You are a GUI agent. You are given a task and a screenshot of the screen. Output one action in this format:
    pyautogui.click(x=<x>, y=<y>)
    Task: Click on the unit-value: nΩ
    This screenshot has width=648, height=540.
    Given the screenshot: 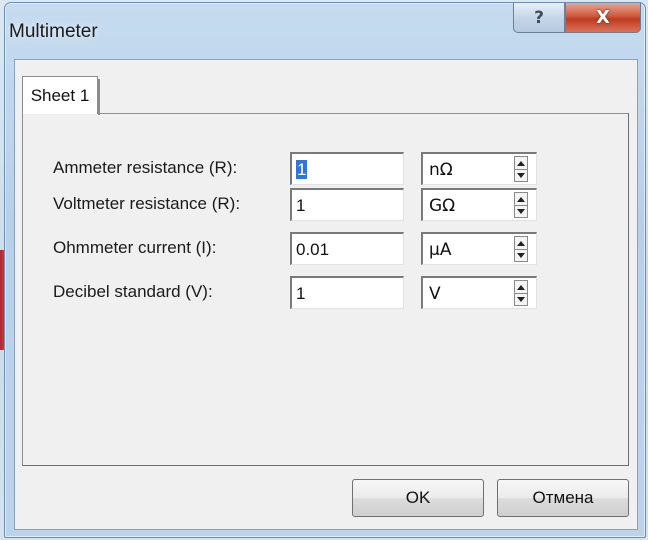 What is the action you would take?
    pyautogui.click(x=441, y=170)
    